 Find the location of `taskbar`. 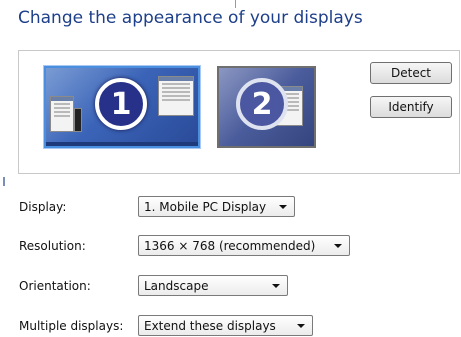

taskbar is located at coordinates (122, 144).